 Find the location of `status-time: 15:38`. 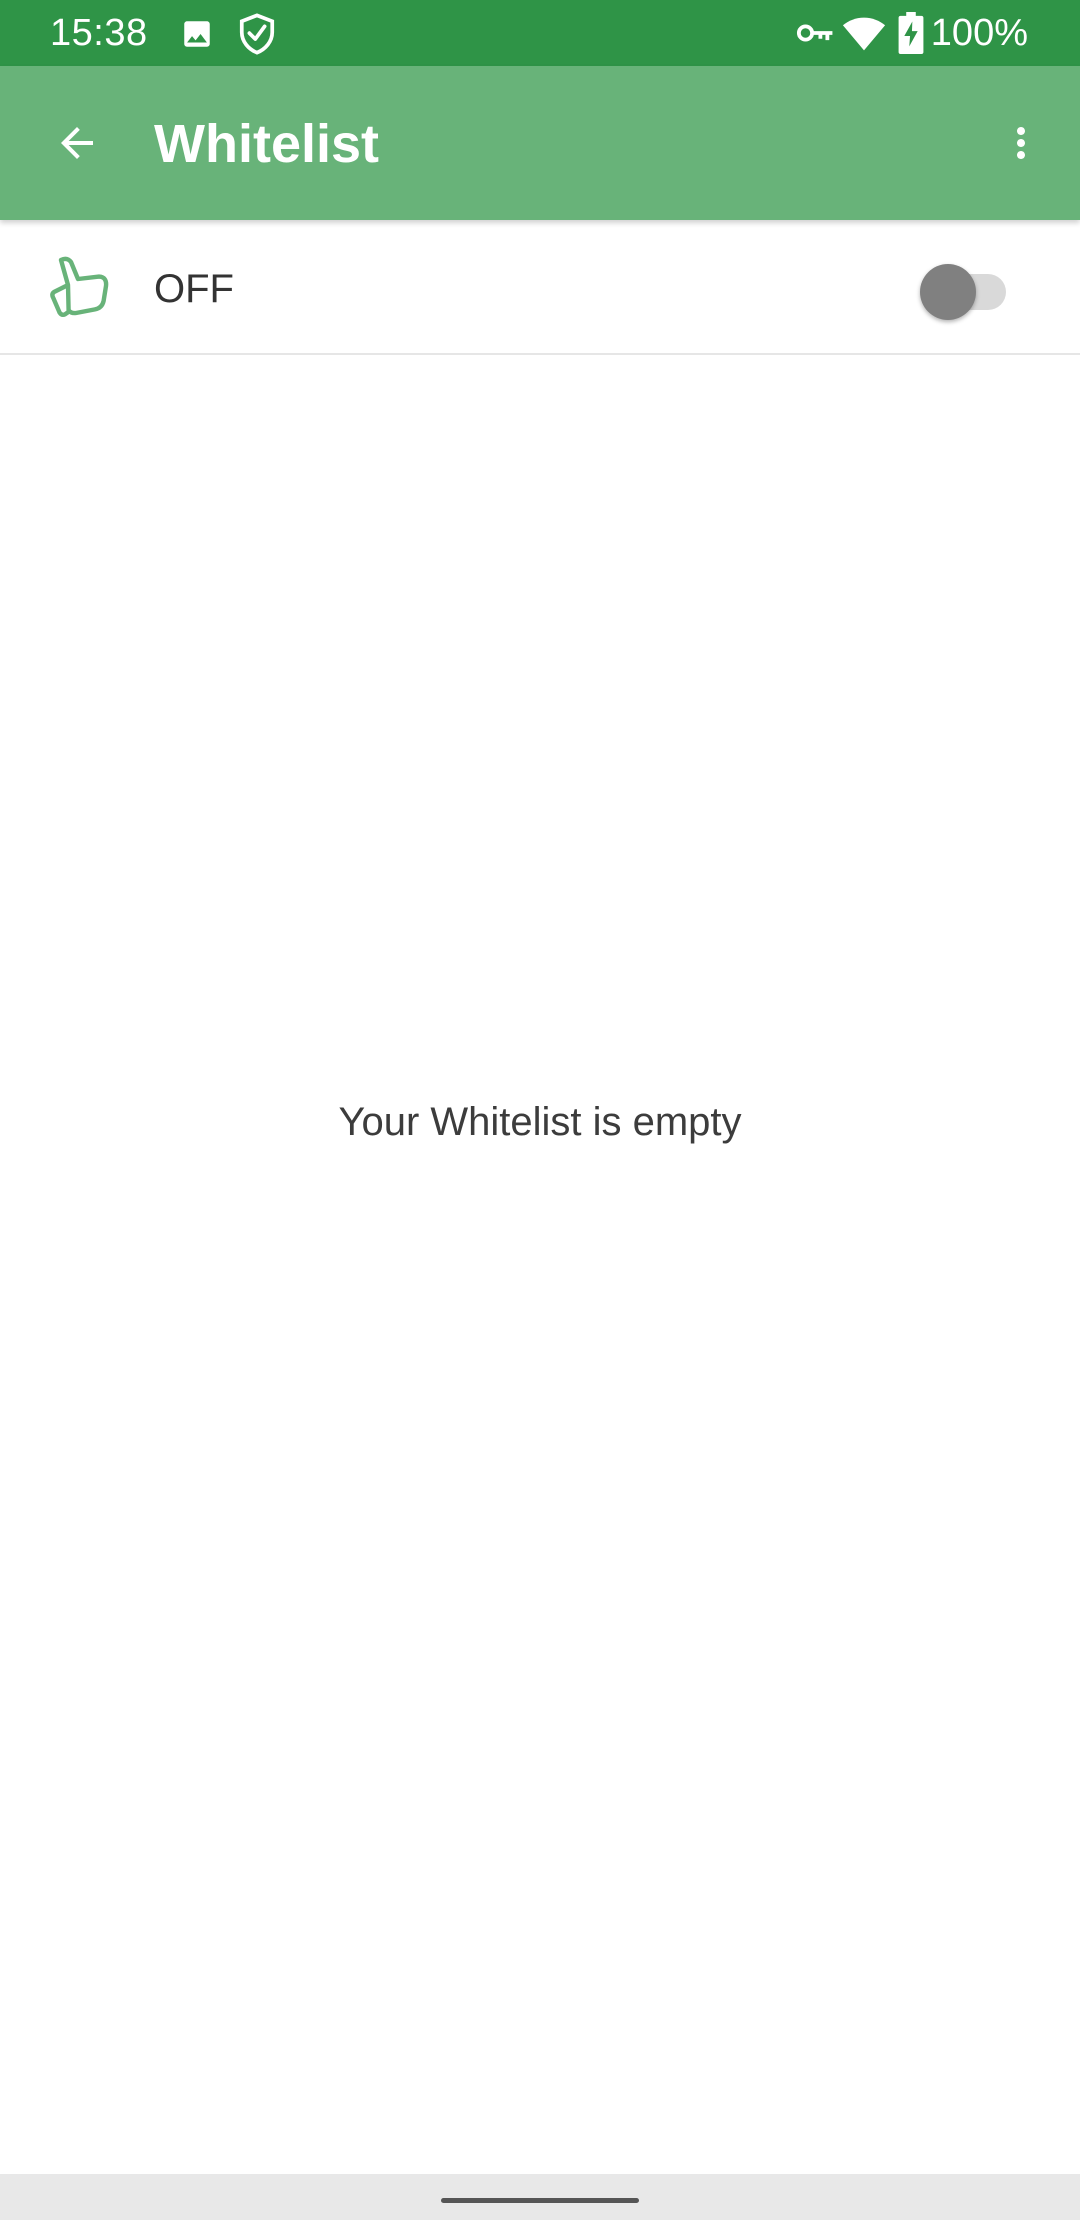

status-time: 15:38 is located at coordinates (99, 33).